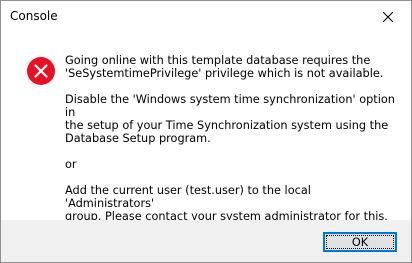 This screenshot has height=263, width=412. What do you see at coordinates (71, 164) in the screenshot?
I see `message-paragraph-or: or` at bounding box center [71, 164].